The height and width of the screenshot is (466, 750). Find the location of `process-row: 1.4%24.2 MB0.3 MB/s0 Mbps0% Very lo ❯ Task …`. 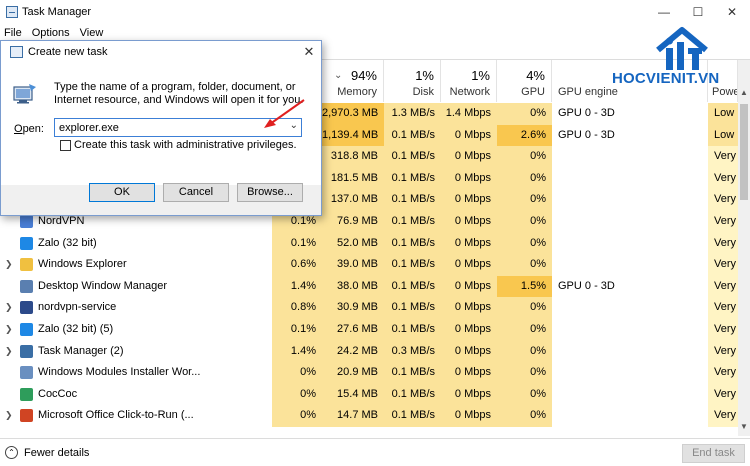

process-row: 1.4%24.2 MB0.3 MB/s0 Mbps0% Very lo ❯ Task … is located at coordinates (369, 351).